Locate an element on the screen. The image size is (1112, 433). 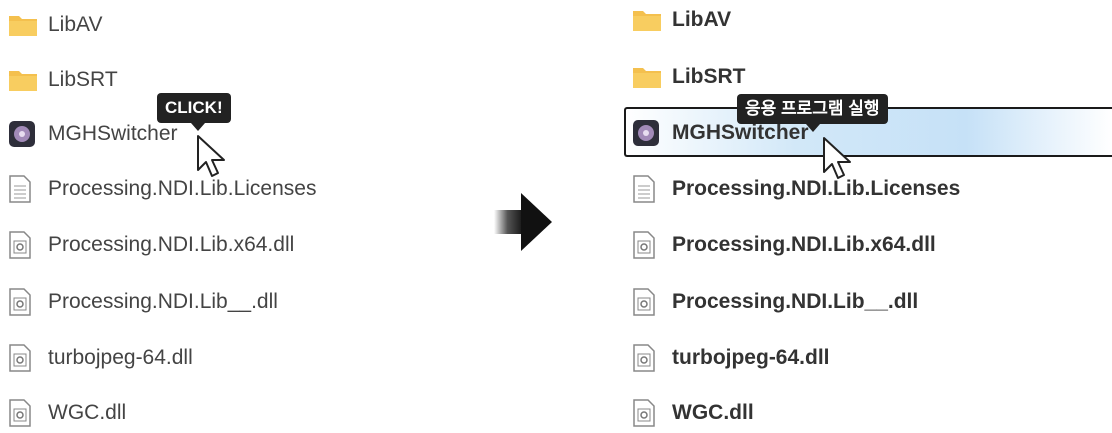
list-item-mghswitcher: MGHSwitcher is located at coordinates (93, 134).